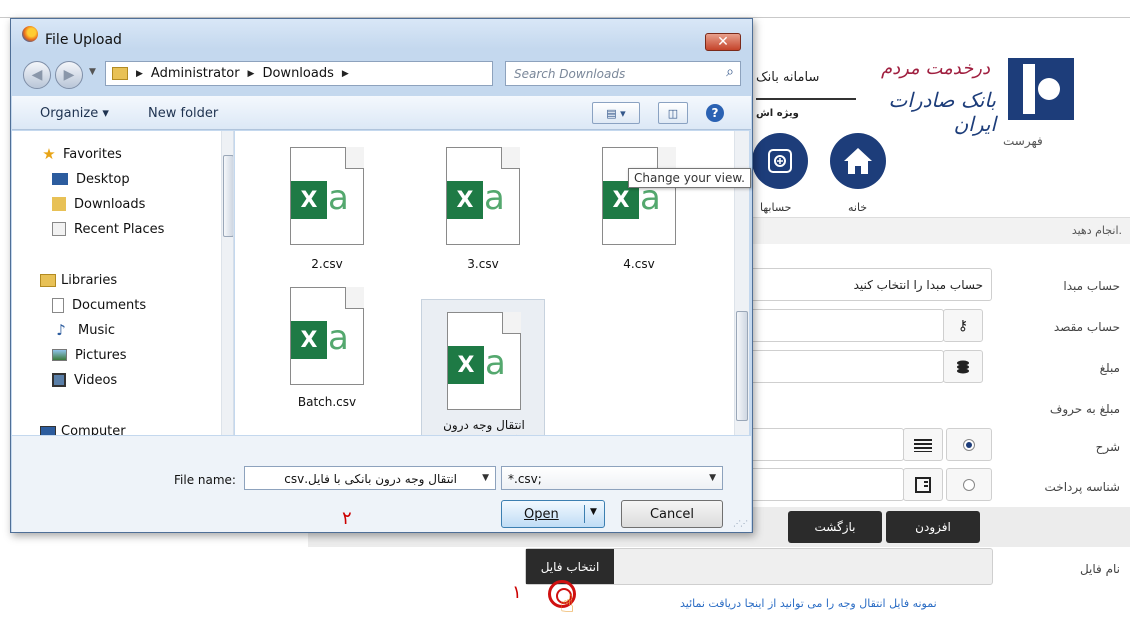 This screenshot has width=1130, height=623. I want to click on file-name-dropdown-icon: ▼, so click(485, 478).